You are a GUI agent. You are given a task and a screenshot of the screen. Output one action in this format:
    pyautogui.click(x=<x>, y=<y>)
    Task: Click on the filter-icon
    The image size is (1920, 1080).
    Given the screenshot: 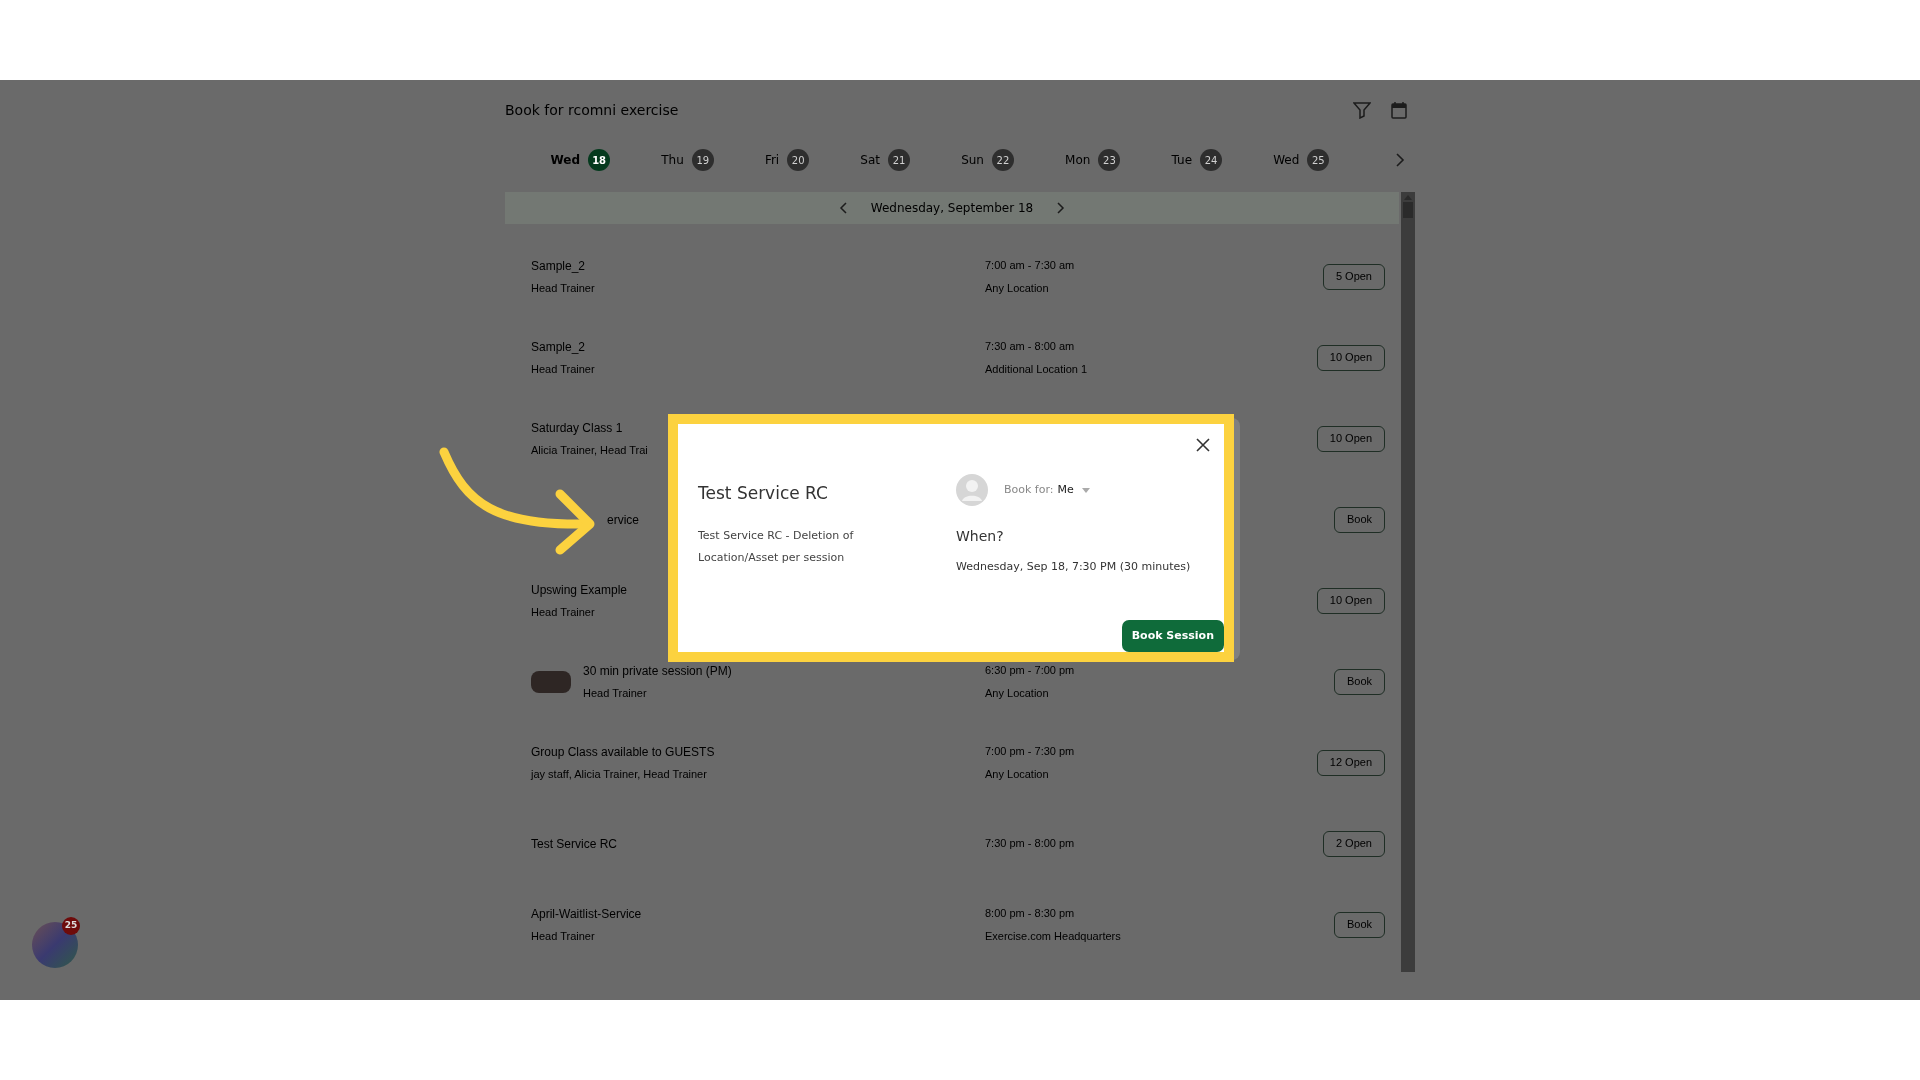 What is the action you would take?
    pyautogui.click(x=1362, y=110)
    